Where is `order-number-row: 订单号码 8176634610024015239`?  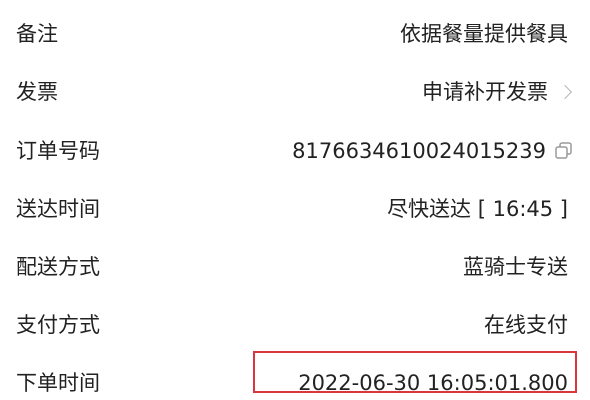
order-number-row: 订单号码 8176634610024015239 is located at coordinates (295, 151).